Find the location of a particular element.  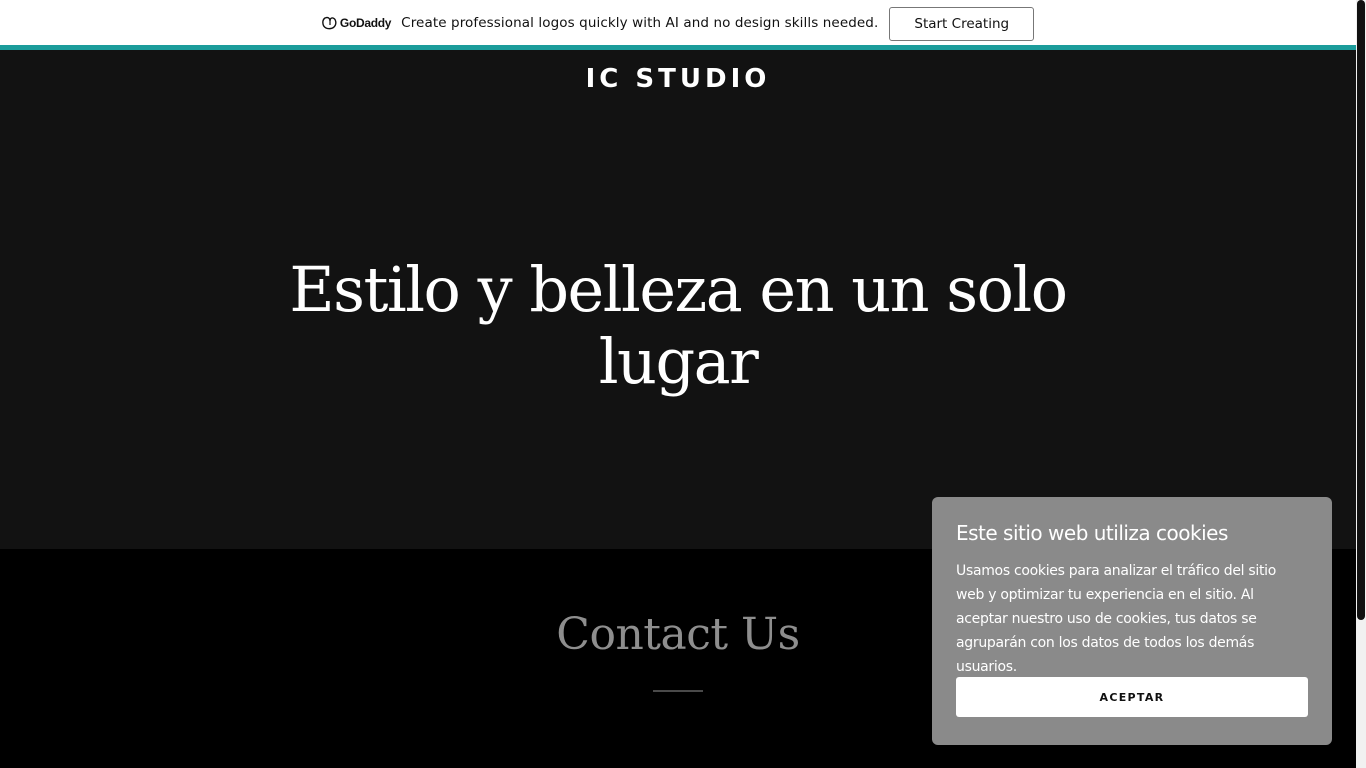

heading-divider is located at coordinates (678, 691).